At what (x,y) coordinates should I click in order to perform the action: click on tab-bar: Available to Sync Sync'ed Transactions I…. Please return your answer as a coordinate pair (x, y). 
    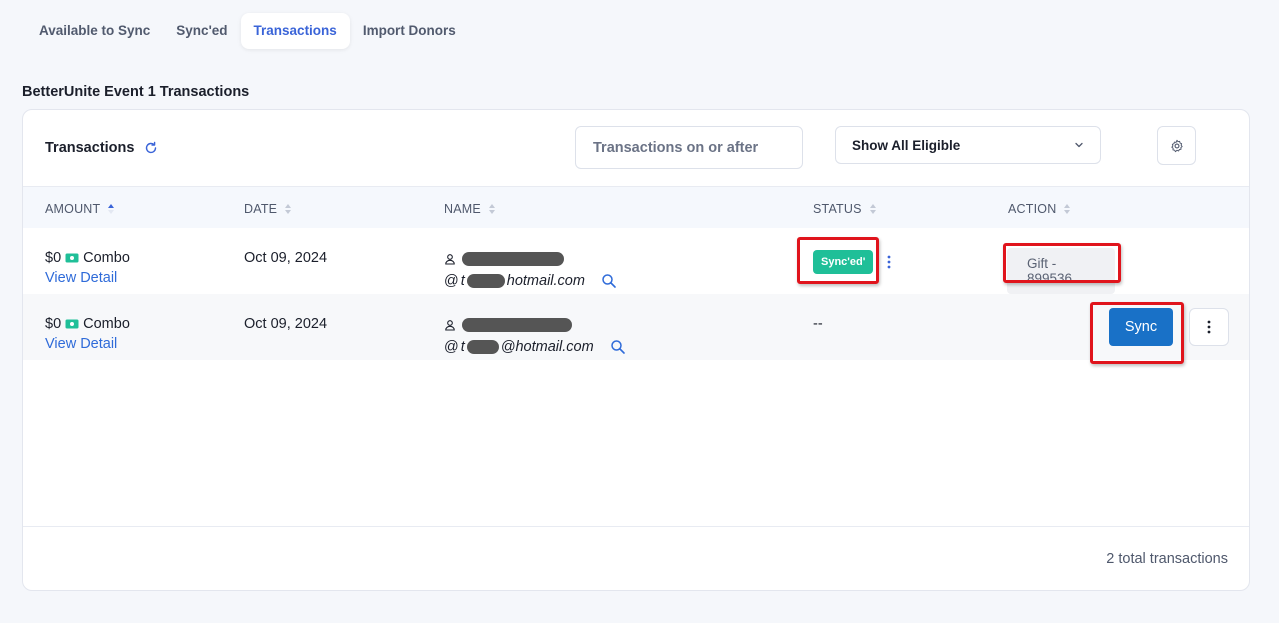
    Looking at the image, I should click on (247, 31).